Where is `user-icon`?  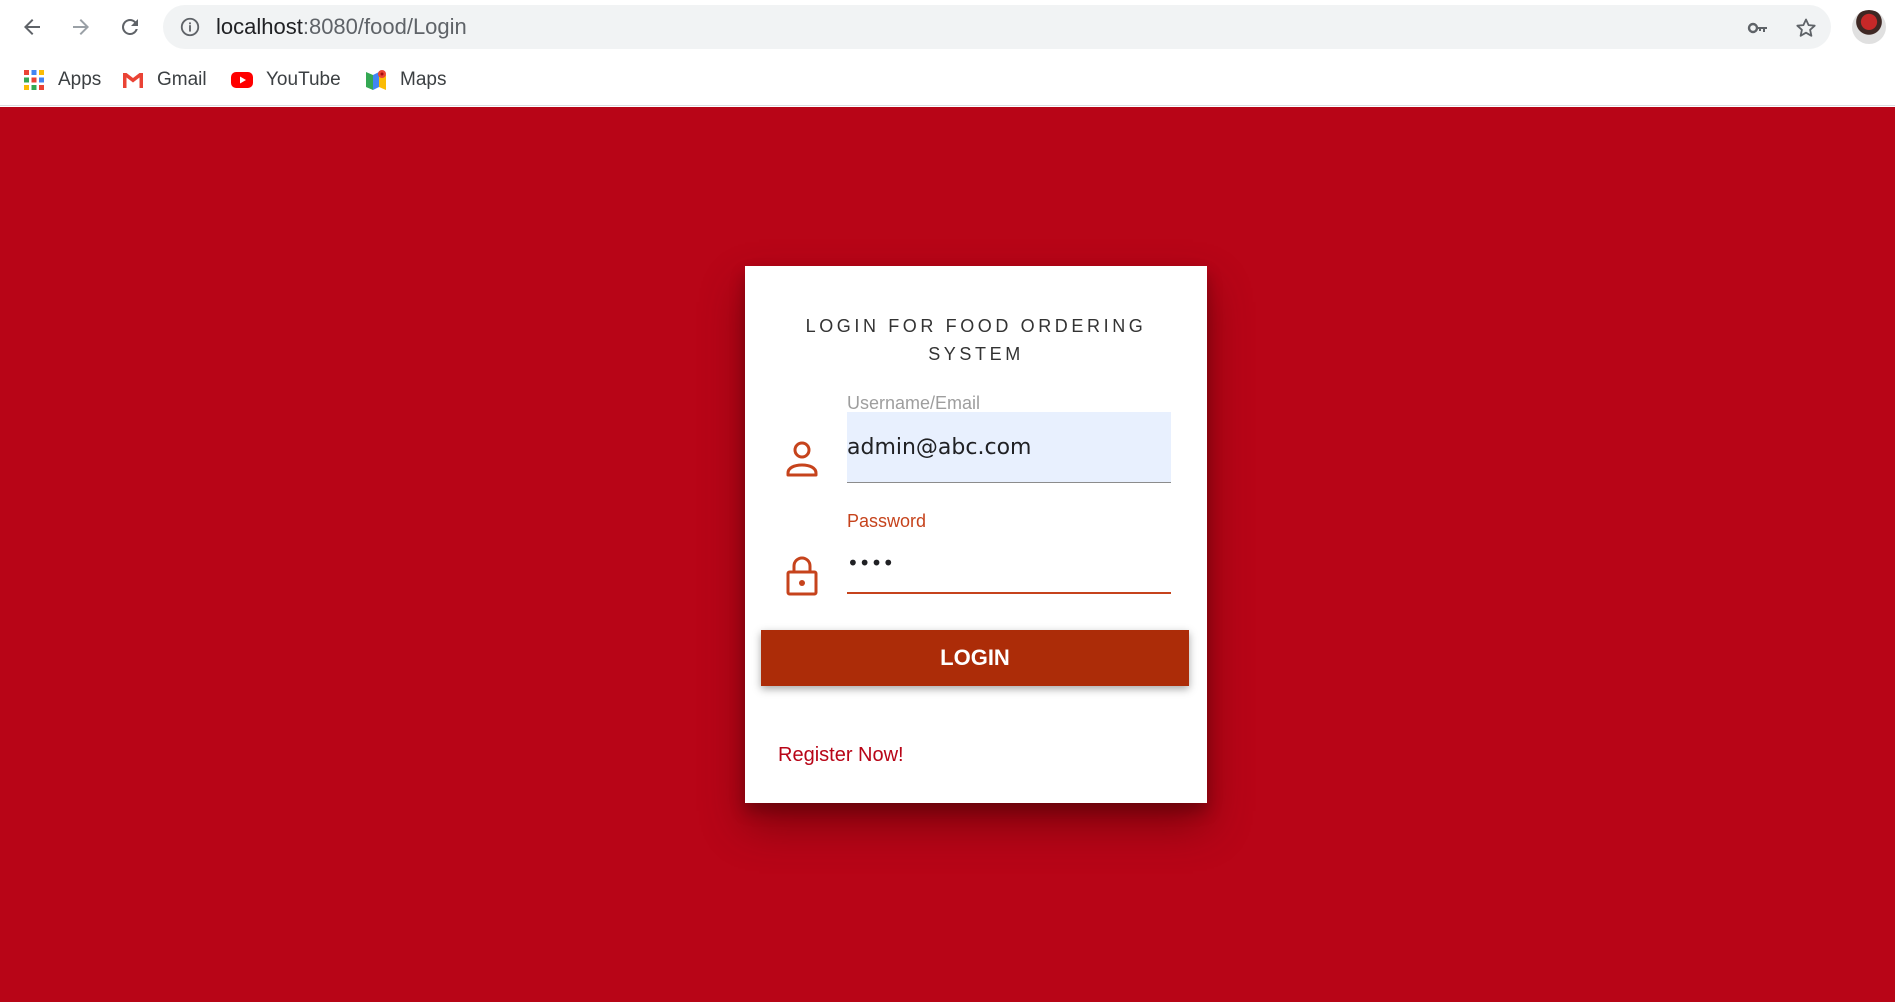 user-icon is located at coordinates (802, 459).